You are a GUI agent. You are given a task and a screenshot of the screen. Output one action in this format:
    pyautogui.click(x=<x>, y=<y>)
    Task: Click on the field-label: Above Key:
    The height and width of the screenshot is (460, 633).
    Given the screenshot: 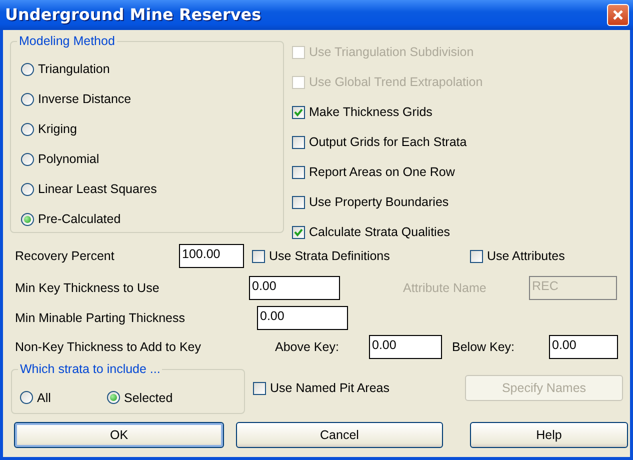 What is the action you would take?
    pyautogui.click(x=307, y=347)
    